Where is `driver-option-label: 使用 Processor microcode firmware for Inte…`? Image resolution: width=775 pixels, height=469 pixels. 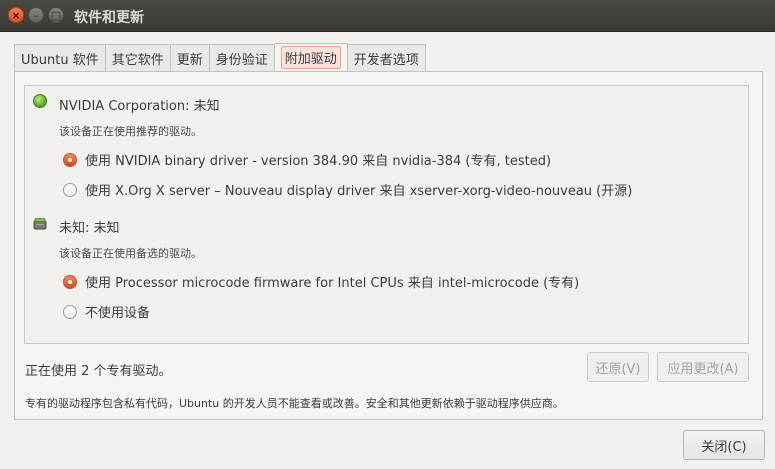
driver-option-label: 使用 Processor microcode firmware for Inte… is located at coordinates (332, 283).